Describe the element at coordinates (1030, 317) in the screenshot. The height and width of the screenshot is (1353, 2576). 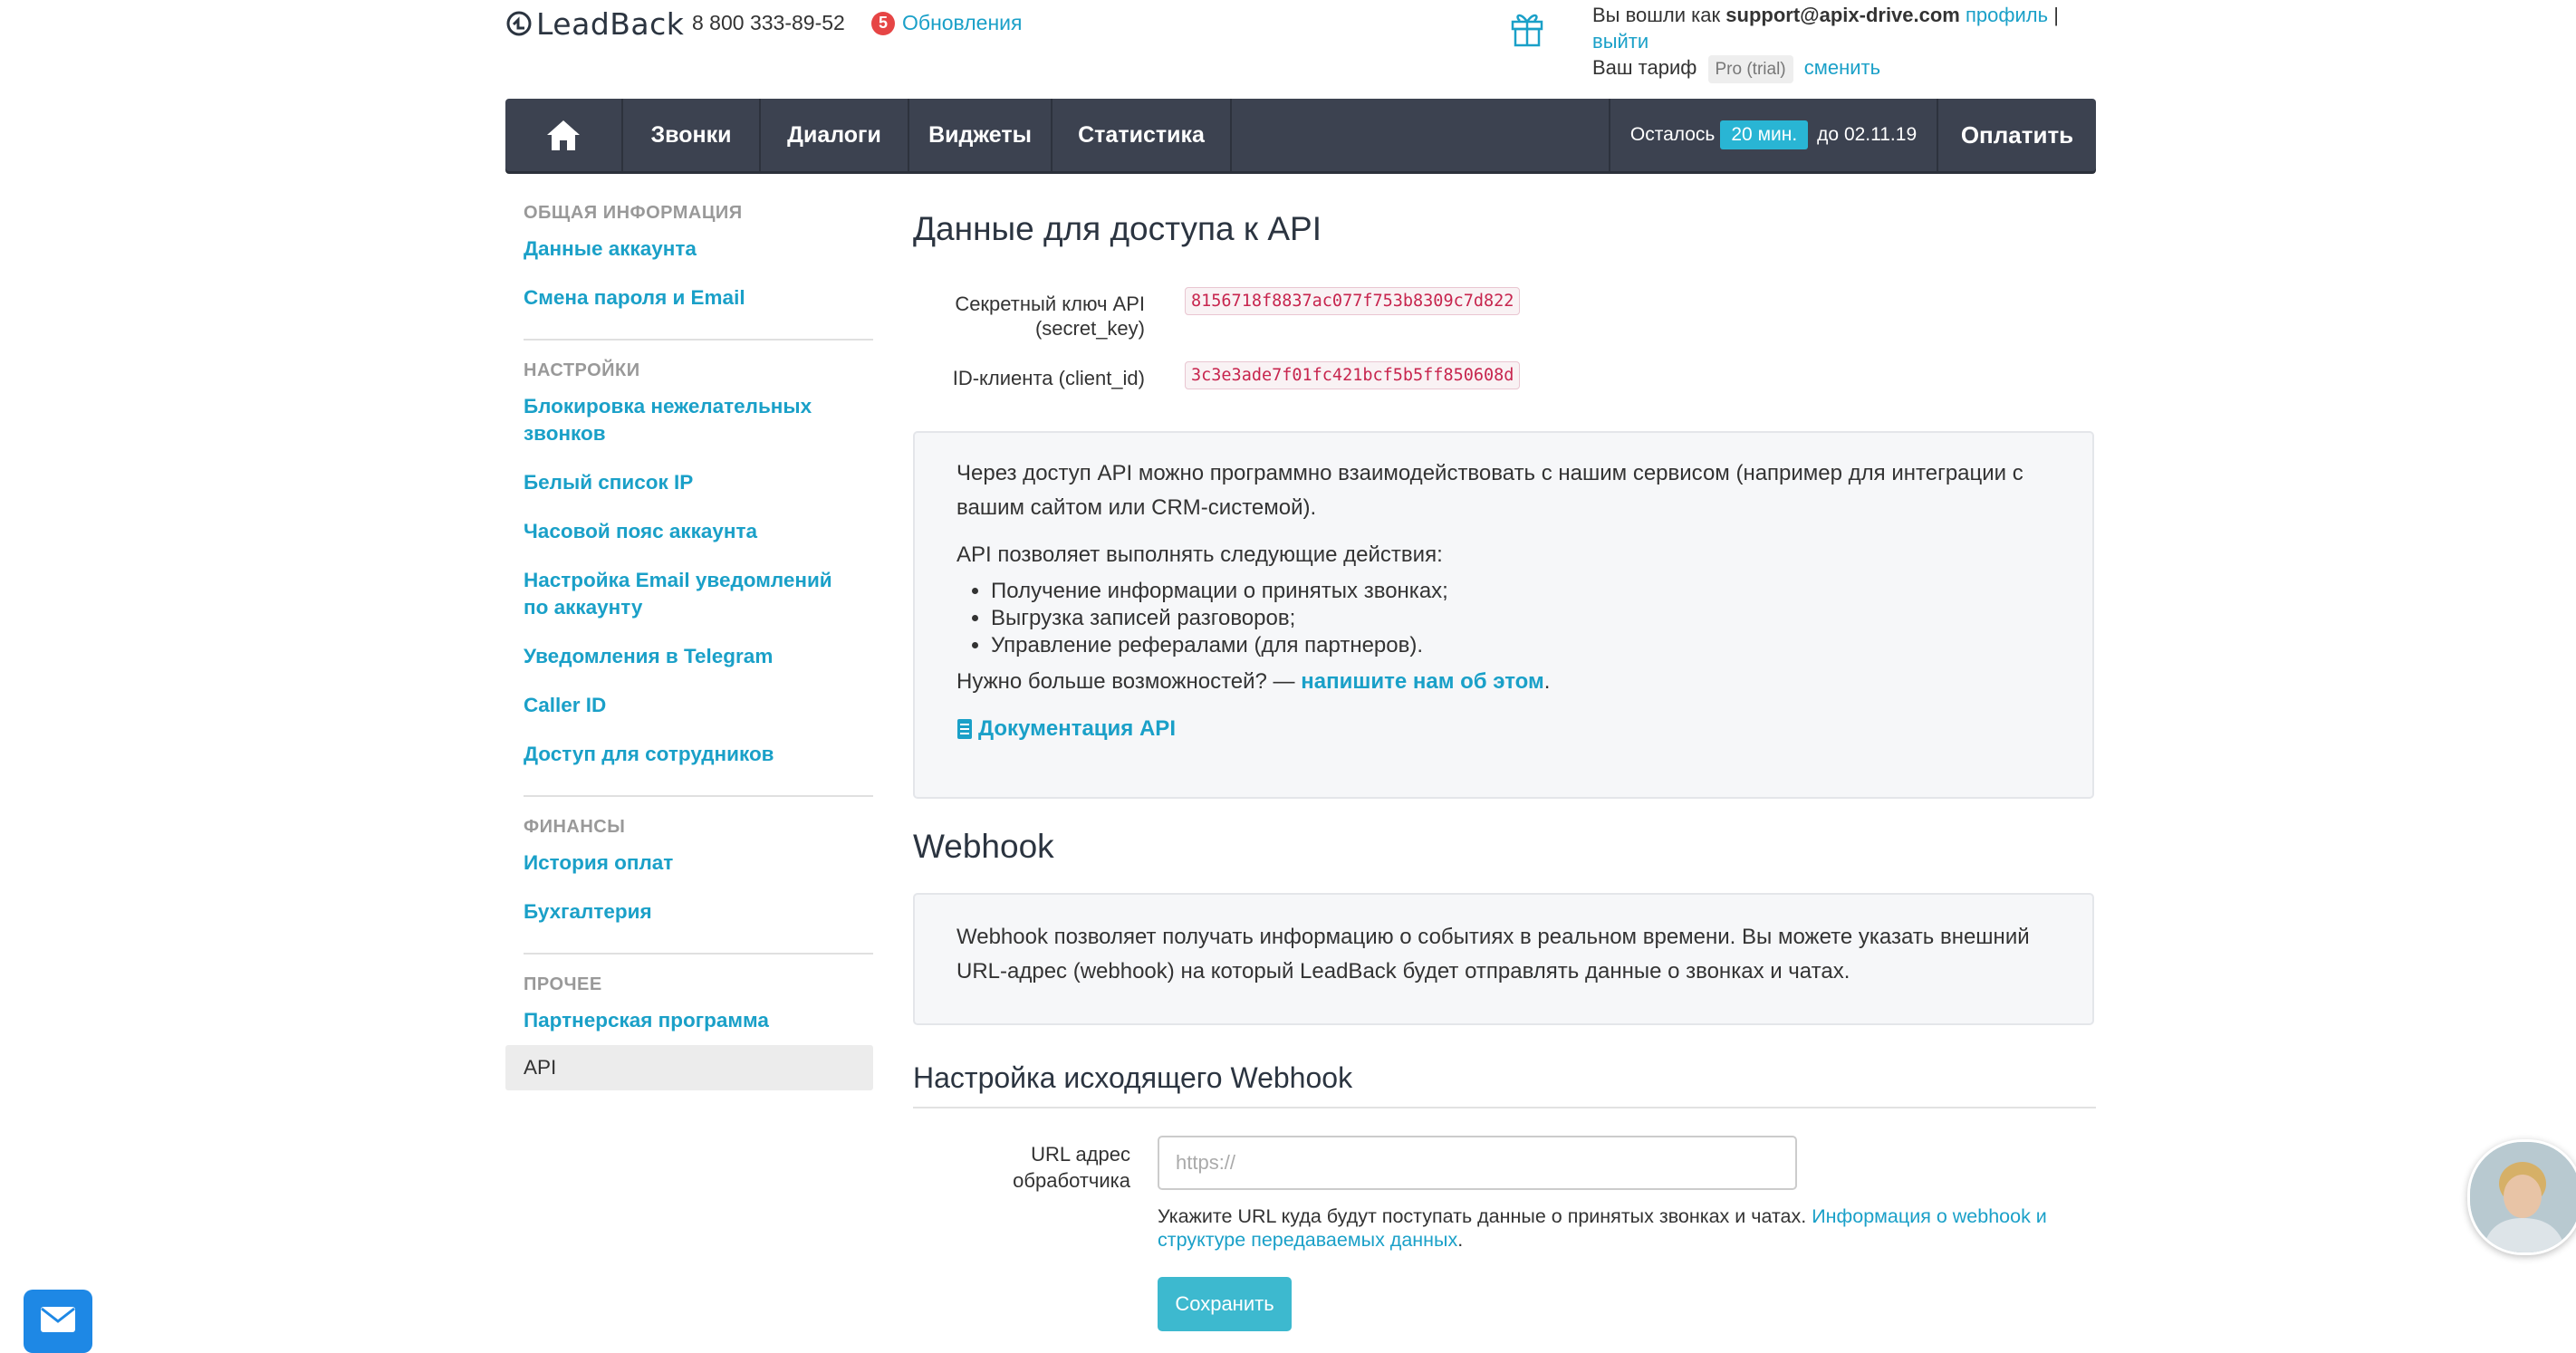
I see `secret-key-label: Секретный ключ API (secret_key)` at that location.